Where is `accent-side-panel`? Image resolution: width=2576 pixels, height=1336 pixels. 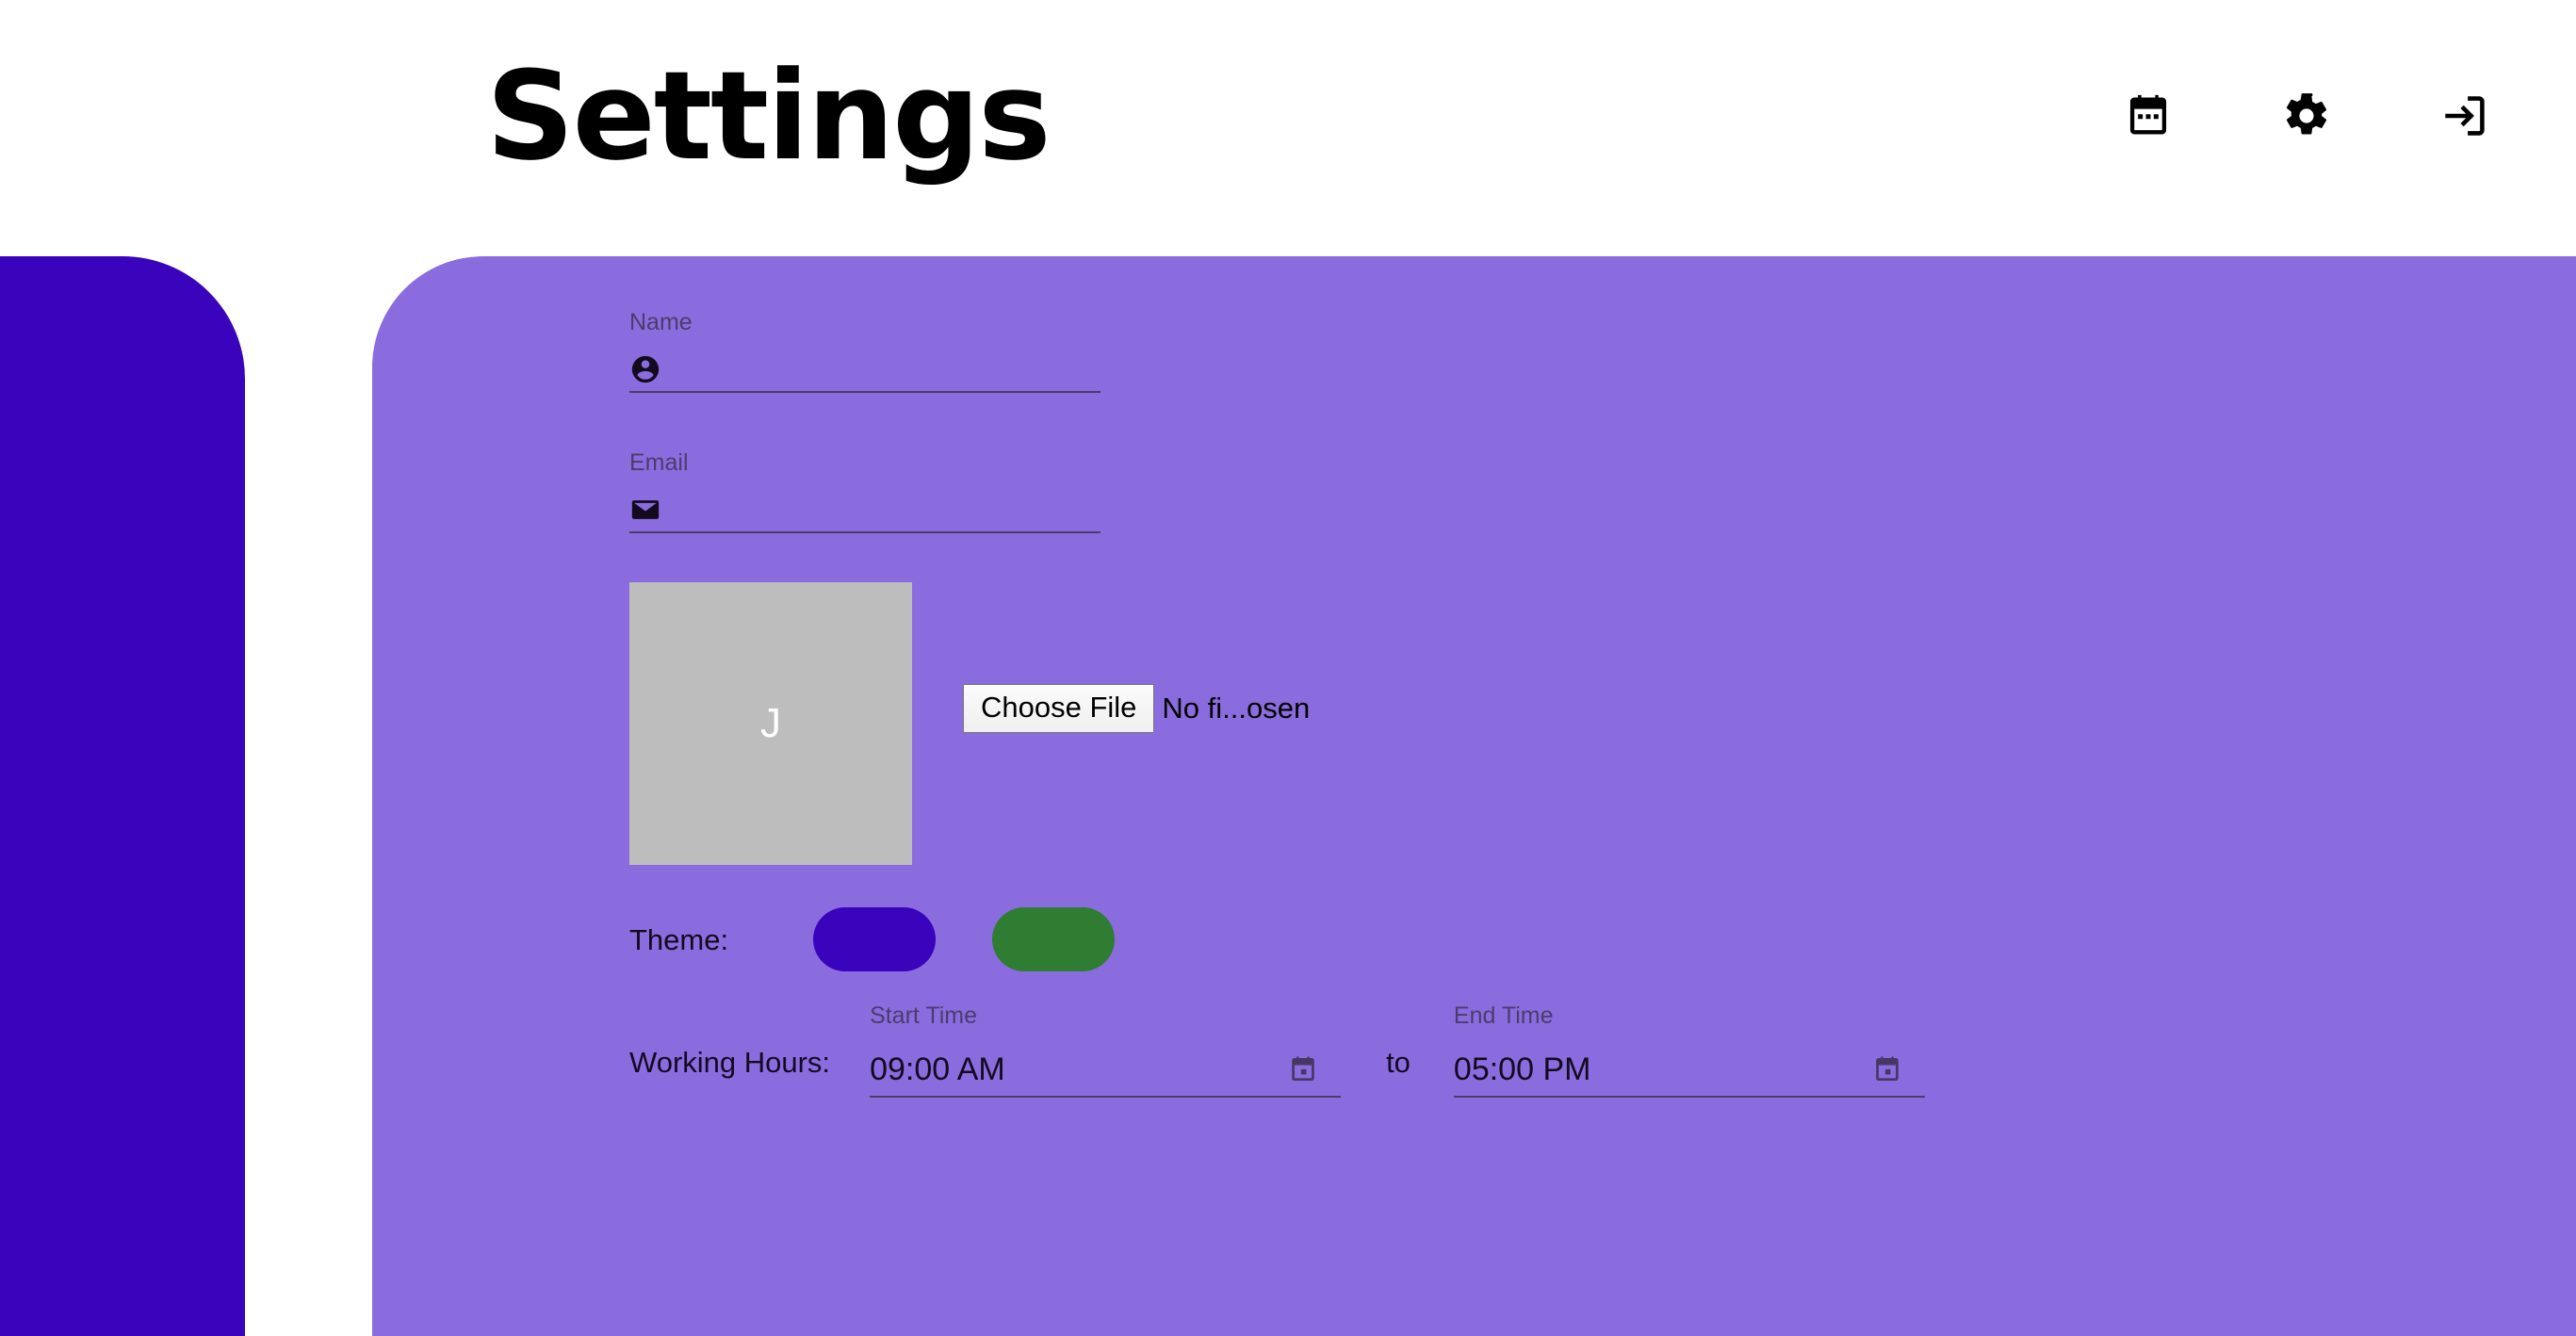
accent-side-panel is located at coordinates (122, 796).